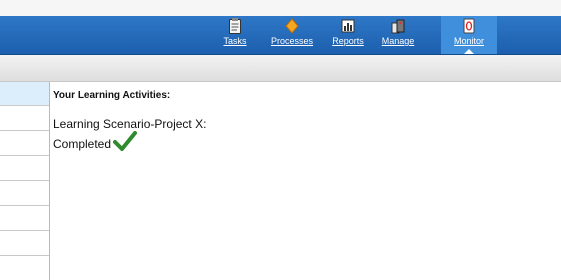  Describe the element at coordinates (398, 41) in the screenshot. I see `nav-manage-label: Manage` at that location.